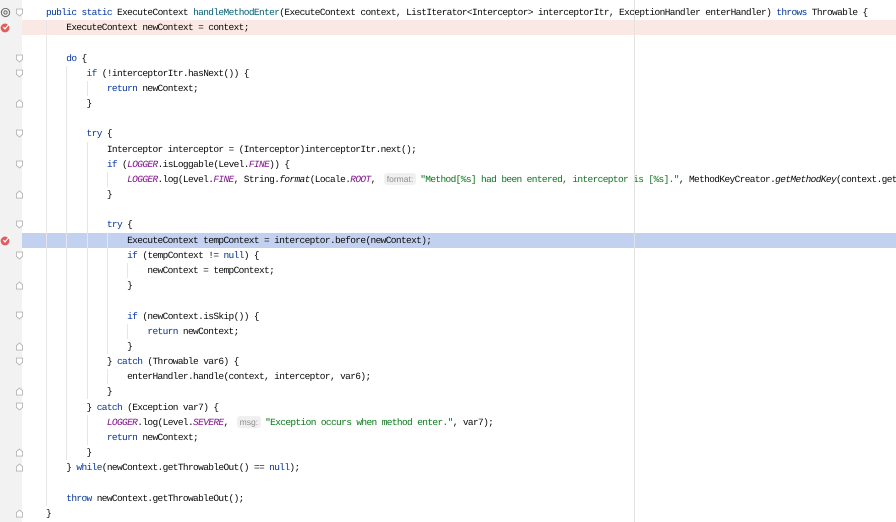 The image size is (896, 522). What do you see at coordinates (76, 58) in the screenshot?
I see `code-text: do {` at bounding box center [76, 58].